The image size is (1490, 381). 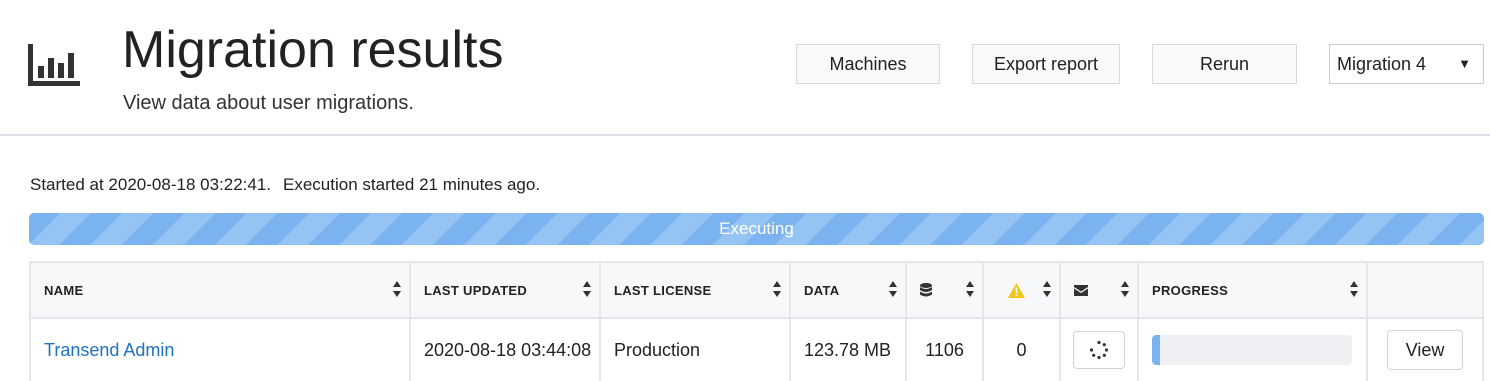 I want to click on bar-chart-icon, so click(x=54, y=65).